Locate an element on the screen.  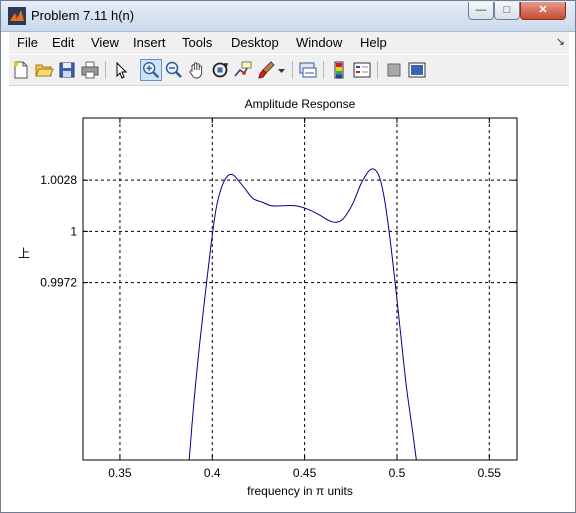
menu-help: Help is located at coordinates (373, 42).